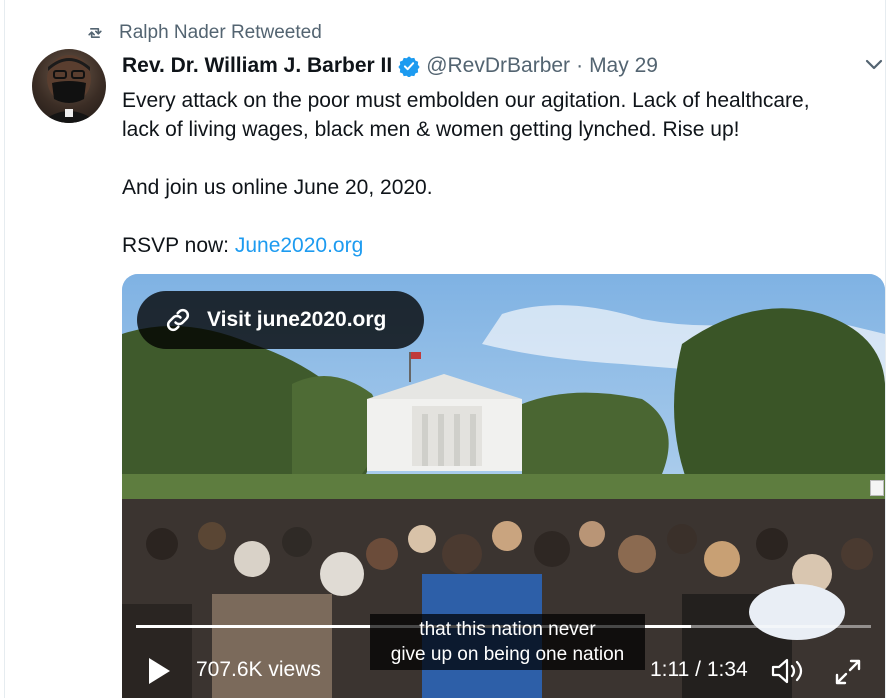 The width and height of the screenshot is (889, 698). I want to click on view-count: 707.6K views, so click(258, 669).